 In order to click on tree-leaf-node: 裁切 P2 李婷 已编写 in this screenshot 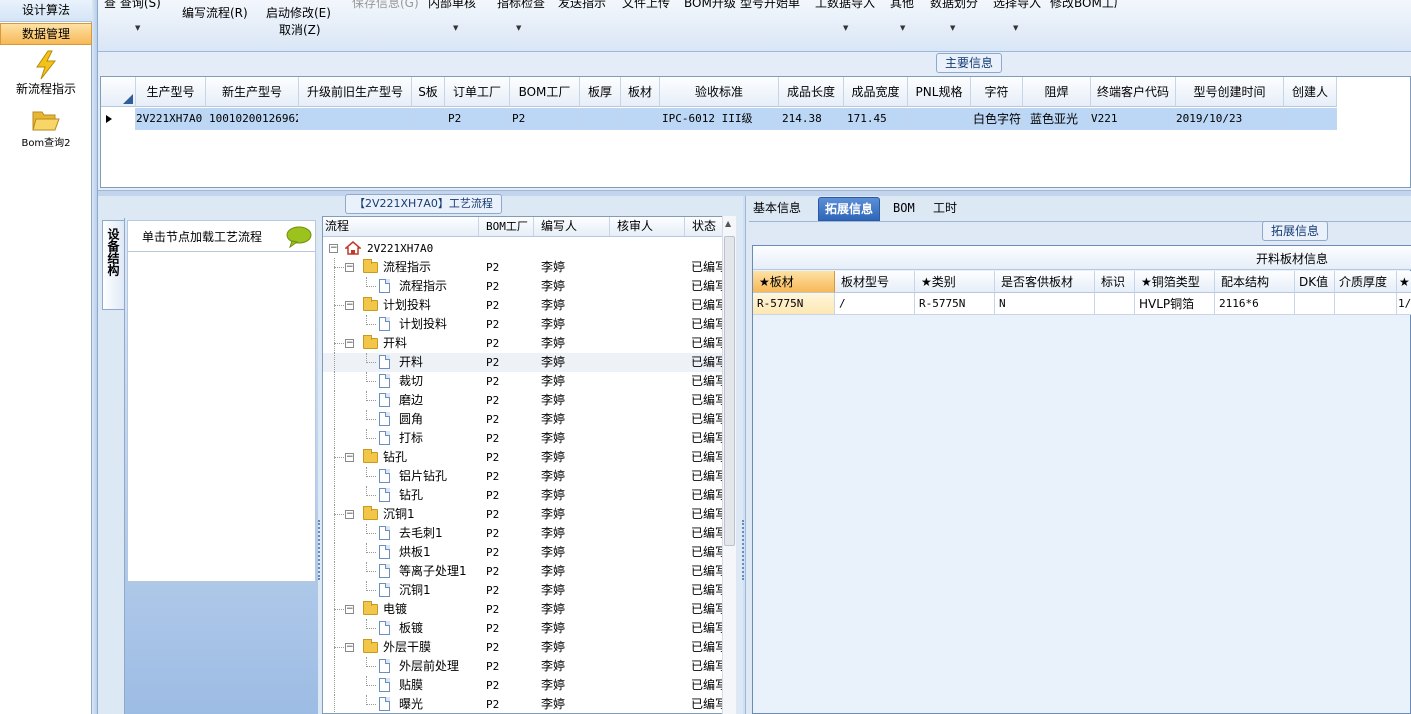, I will do `click(523, 381)`.